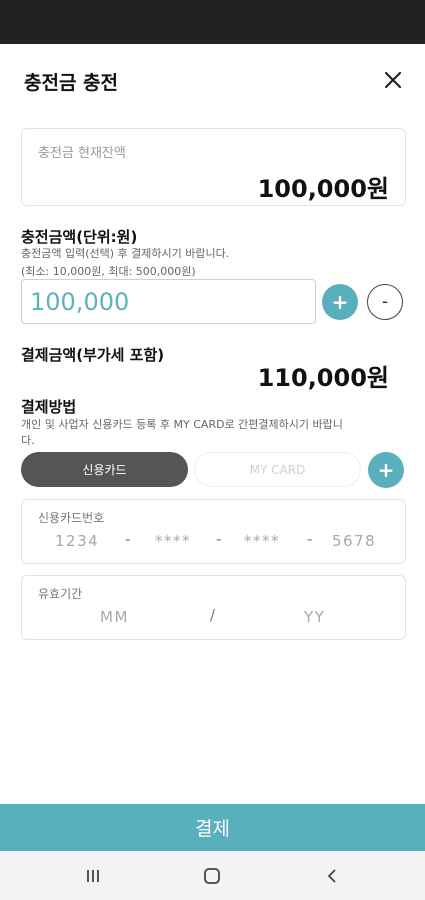  I want to click on expiry-label: 유효기간, so click(60, 594).